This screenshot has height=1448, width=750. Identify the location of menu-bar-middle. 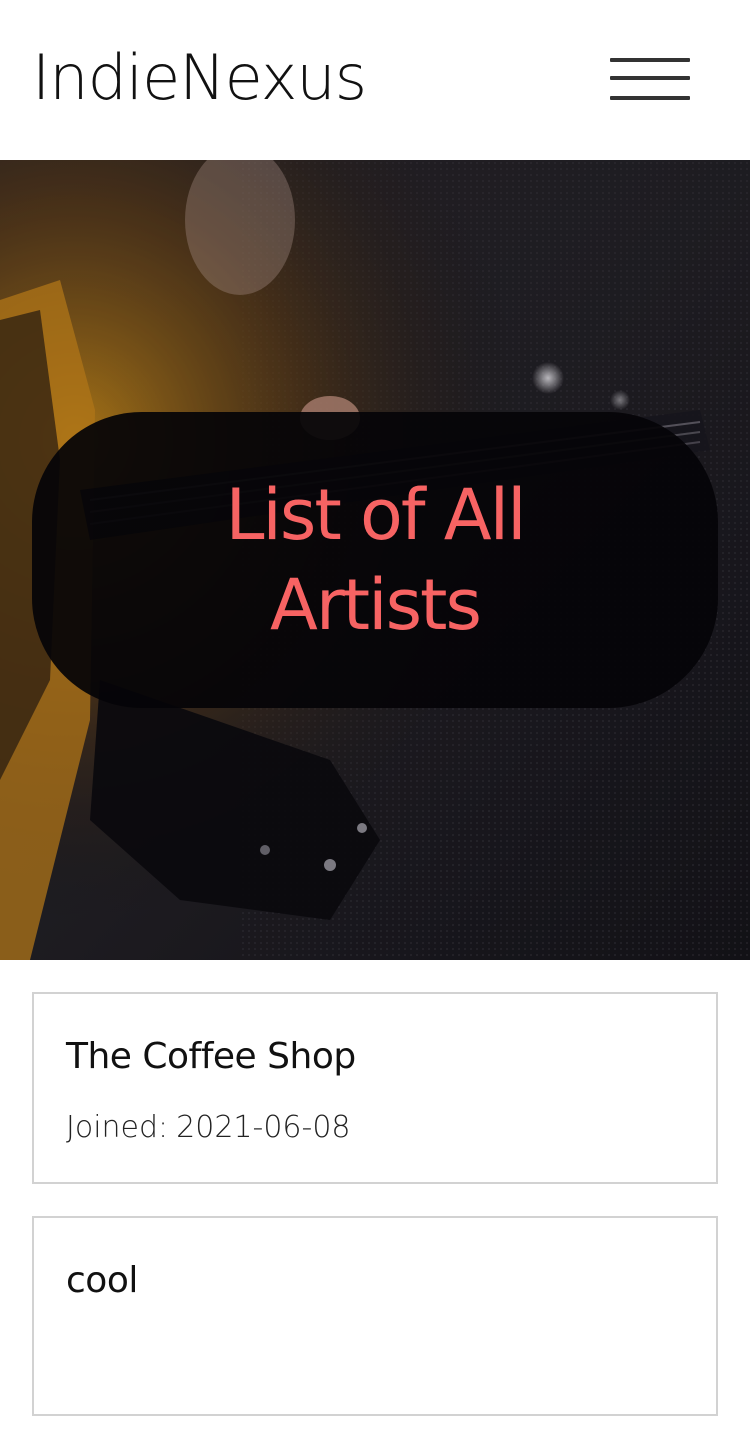
(650, 78).